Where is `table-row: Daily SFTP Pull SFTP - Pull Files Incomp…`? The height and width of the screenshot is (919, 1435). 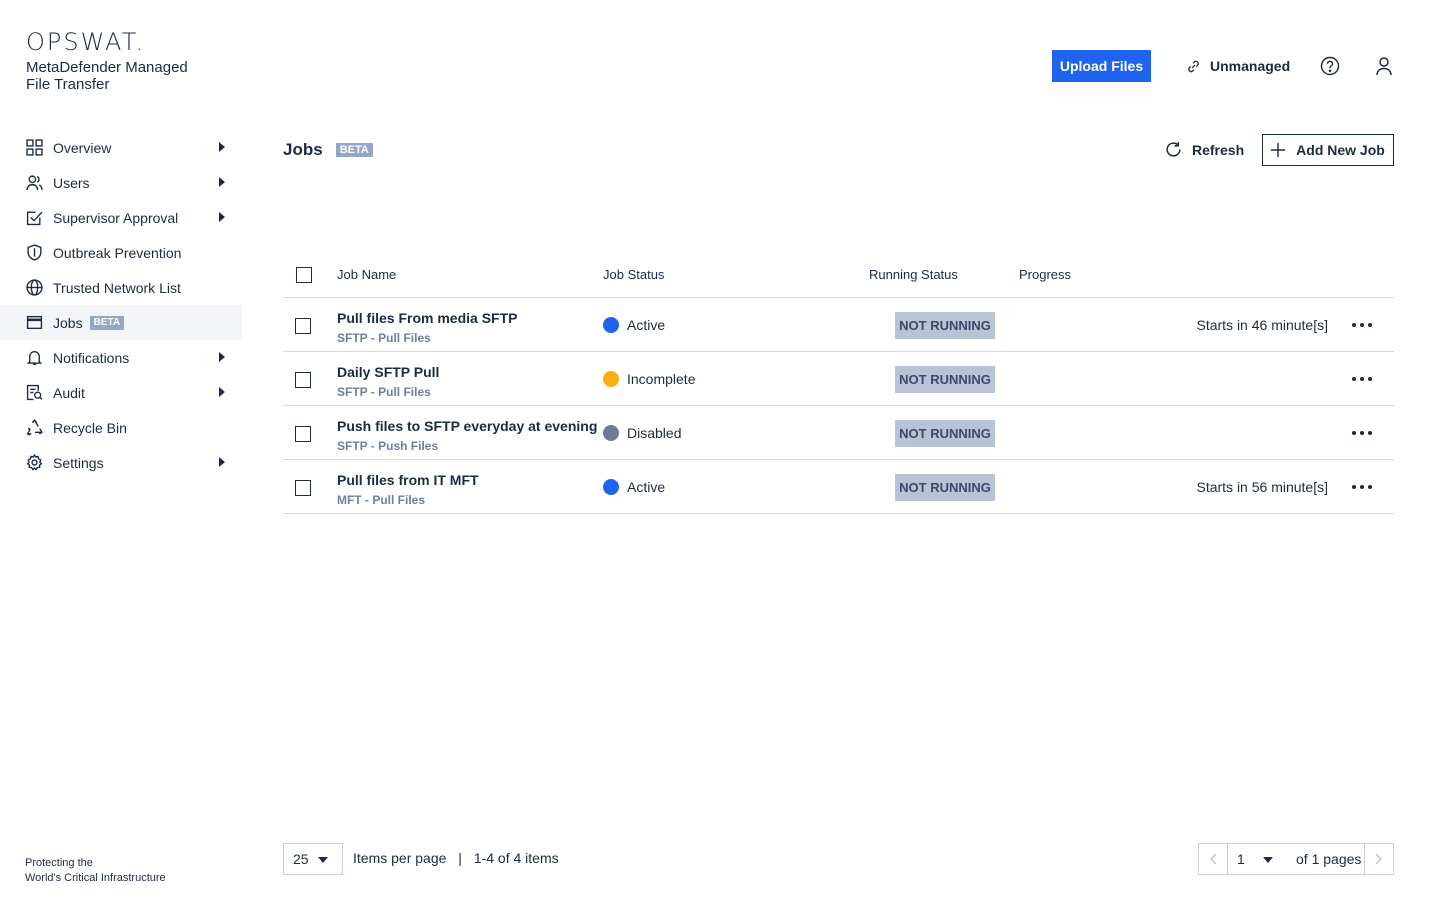
table-row: Daily SFTP Pull SFTP - Pull Files Incomp… is located at coordinates (838, 379).